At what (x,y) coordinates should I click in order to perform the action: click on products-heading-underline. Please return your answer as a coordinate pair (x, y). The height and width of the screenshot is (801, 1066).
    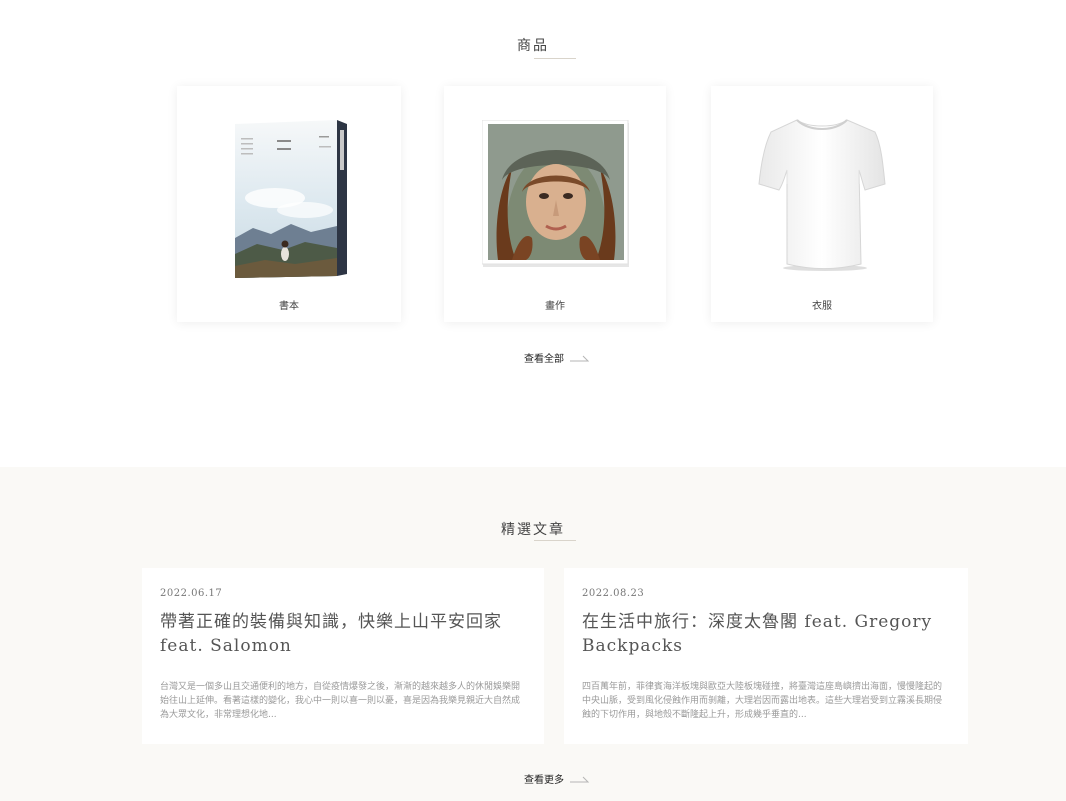
    Looking at the image, I should click on (555, 58).